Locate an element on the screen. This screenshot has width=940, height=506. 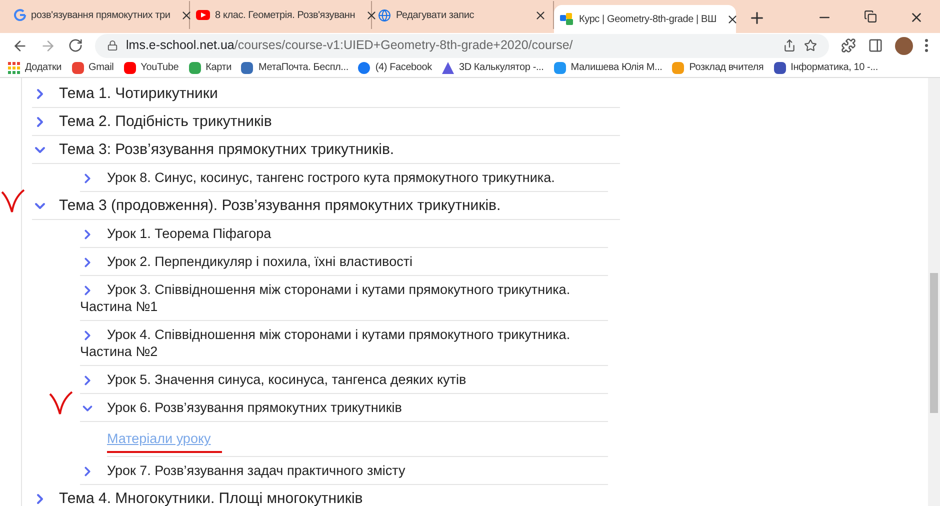
tab-title: 8 клас. Геометрія. Розв'язуванн is located at coordinates (285, 15).